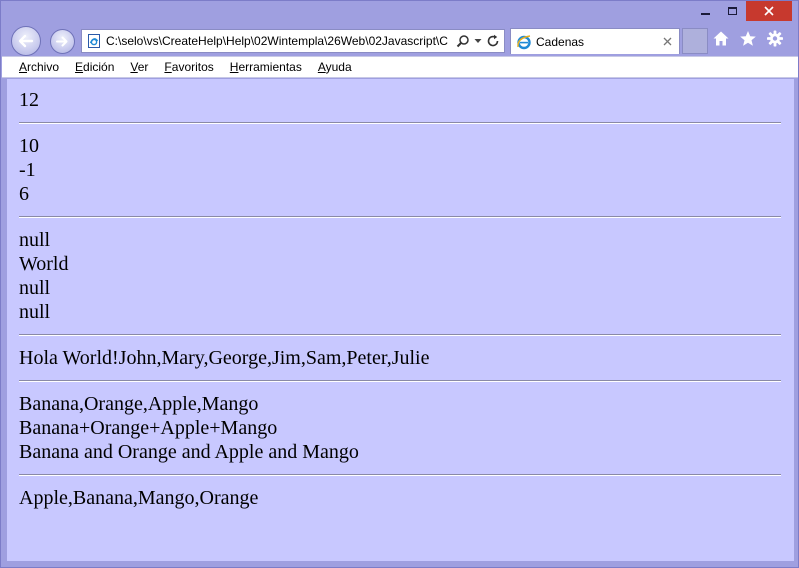 The image size is (799, 568). What do you see at coordinates (139, 67) in the screenshot?
I see `menu-ver: Ver` at bounding box center [139, 67].